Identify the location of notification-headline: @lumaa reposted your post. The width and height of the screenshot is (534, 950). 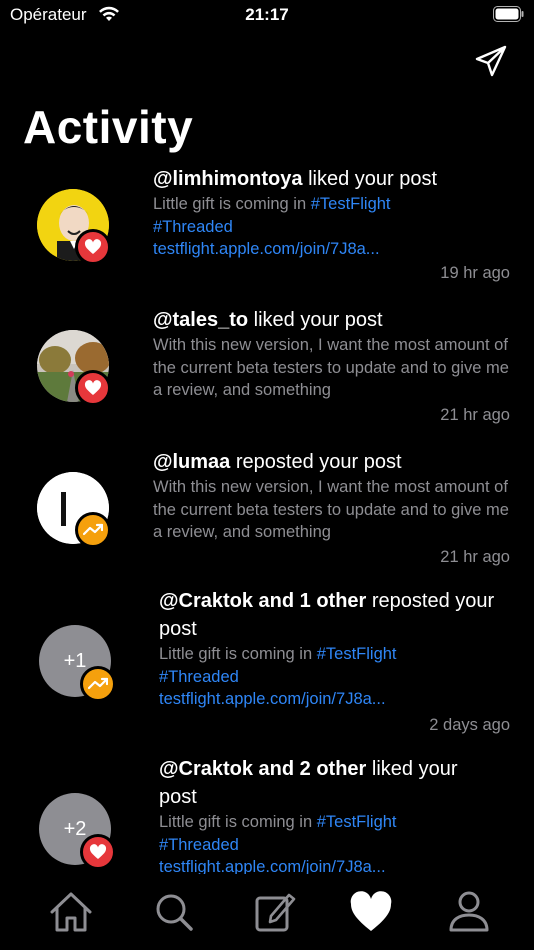
(277, 462).